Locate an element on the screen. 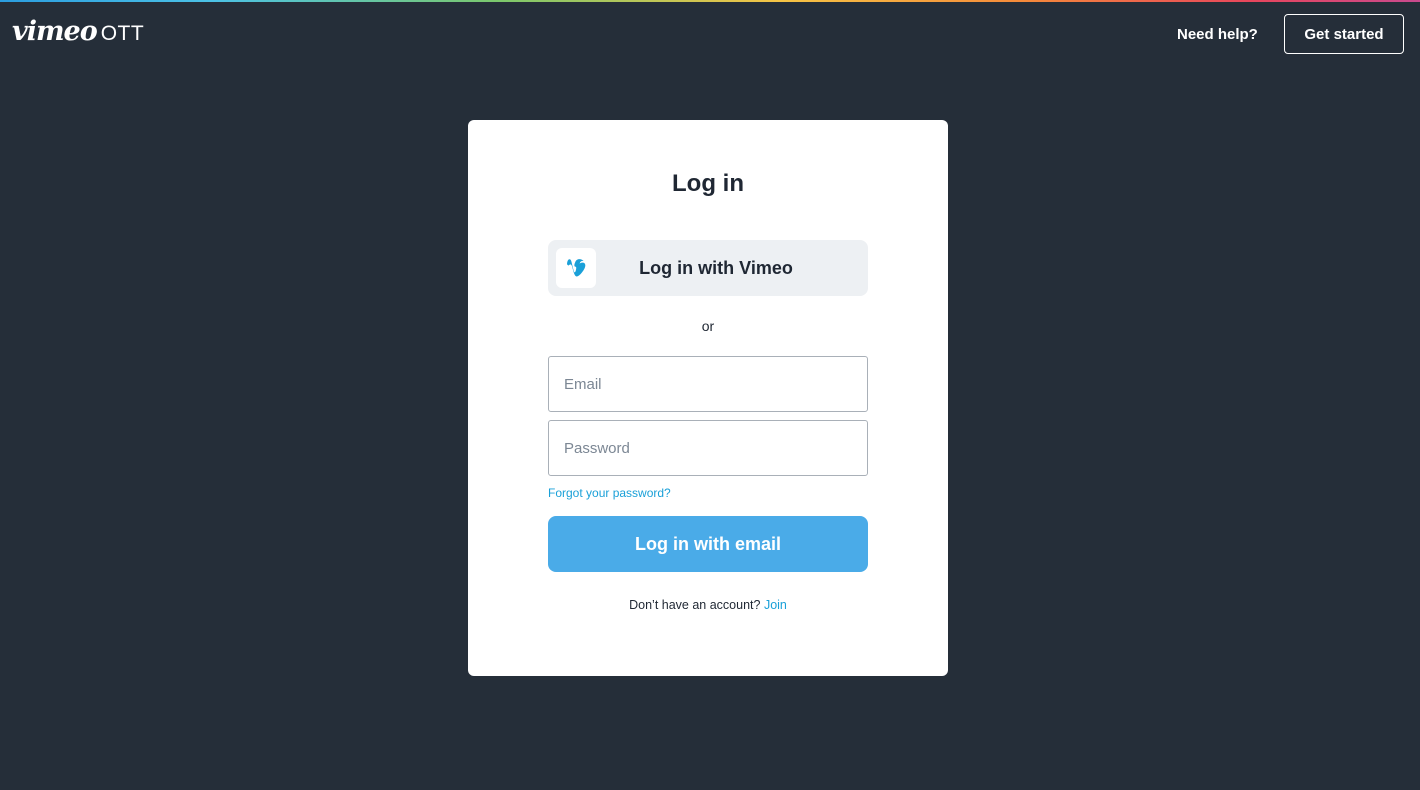 This screenshot has width=1420, height=790. login-with-email-button: Log in with email is located at coordinates (708, 544).